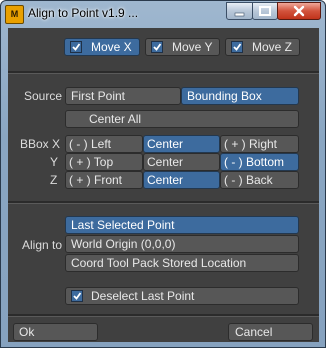  Describe the element at coordinates (143, 296) in the screenshot. I see `deselect-label: Deselect Last Point` at that location.